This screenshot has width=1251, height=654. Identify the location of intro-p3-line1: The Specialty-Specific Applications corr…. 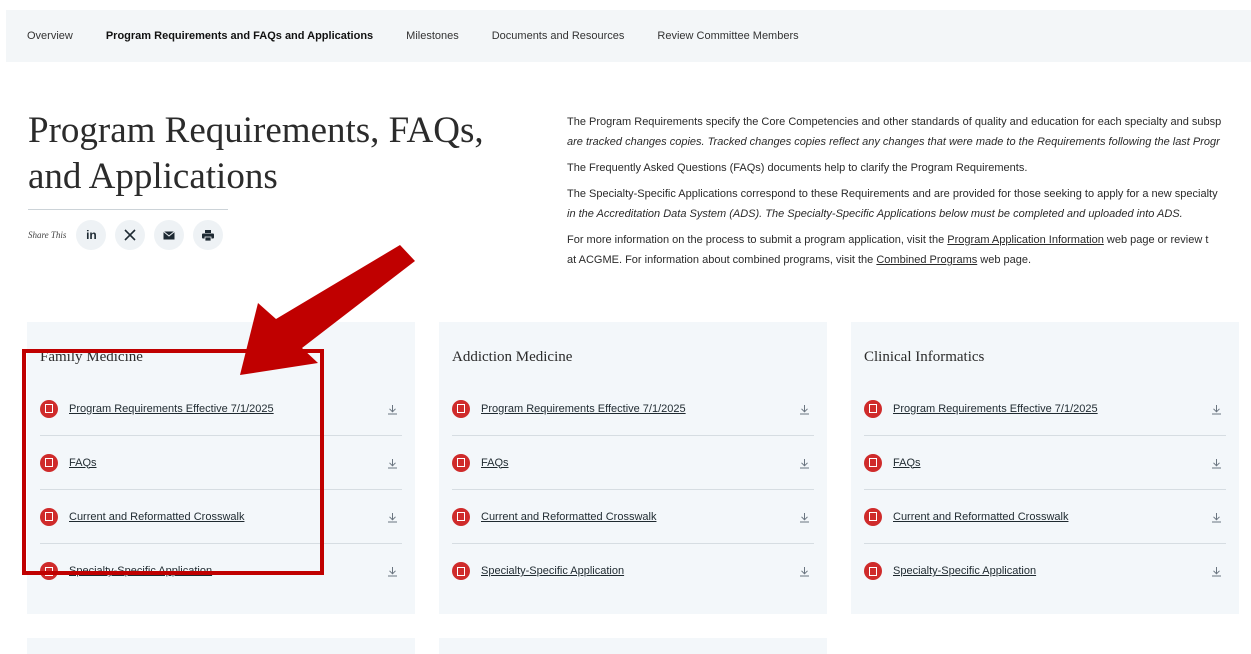
(892, 194).